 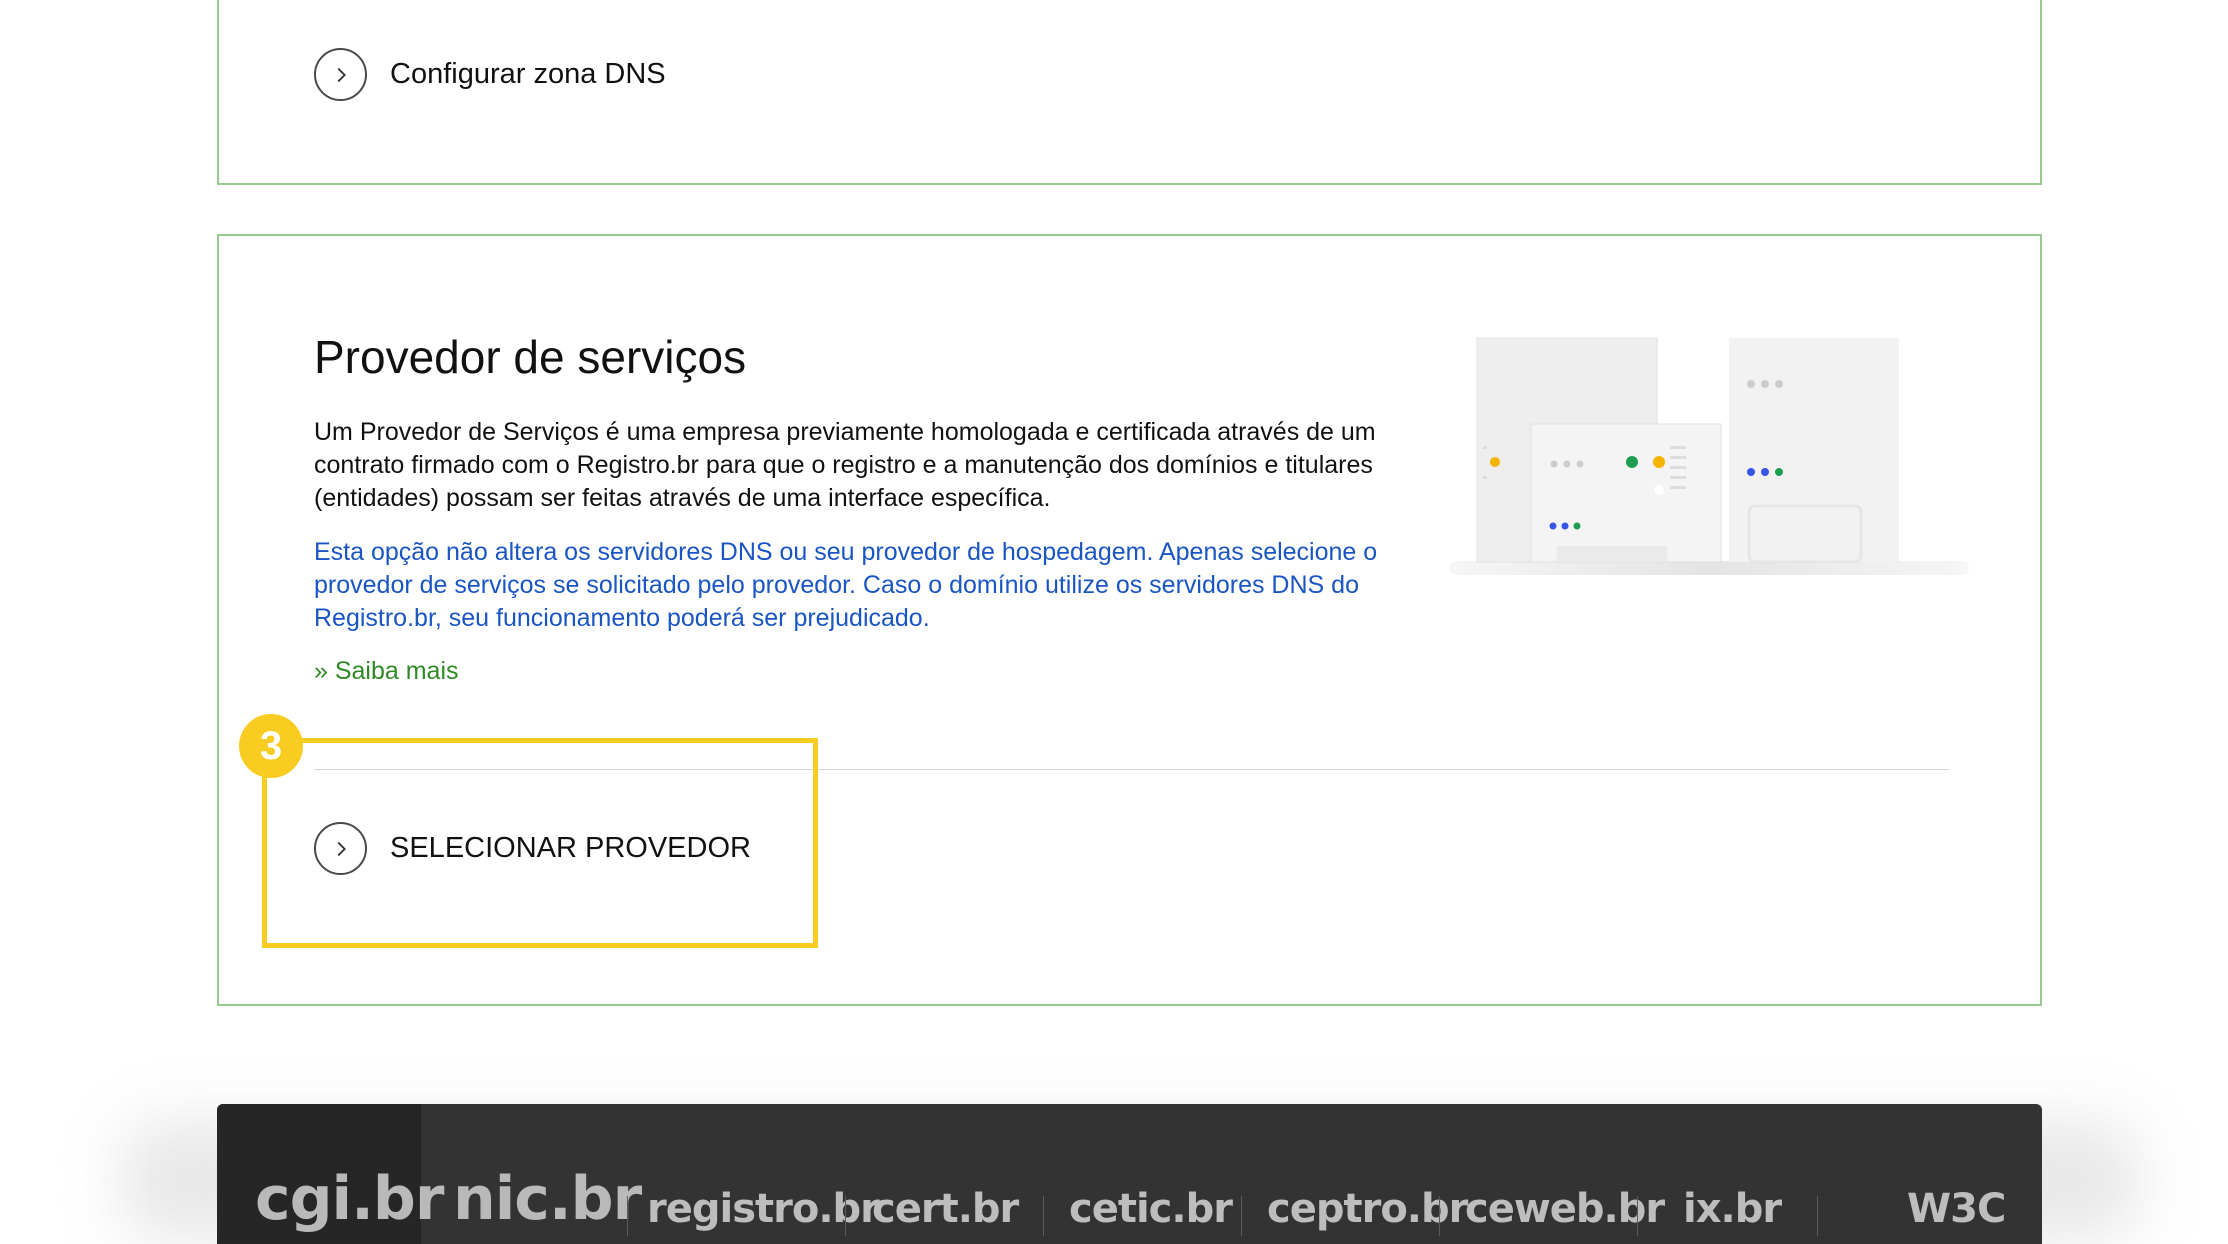 I want to click on learn-more-link: » Saiba mais, so click(x=386, y=671).